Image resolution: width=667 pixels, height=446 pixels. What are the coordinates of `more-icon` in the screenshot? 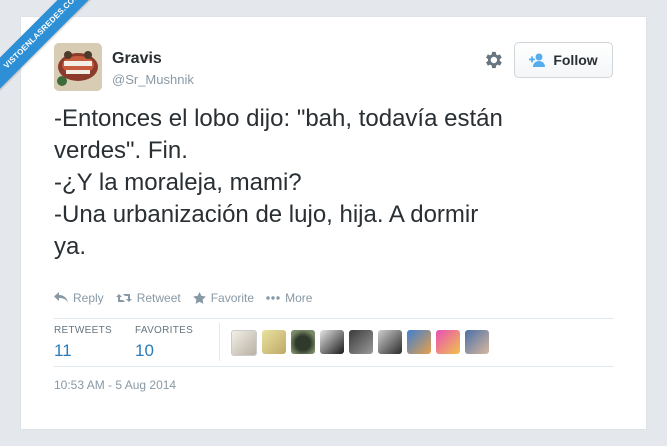 It's located at (273, 298).